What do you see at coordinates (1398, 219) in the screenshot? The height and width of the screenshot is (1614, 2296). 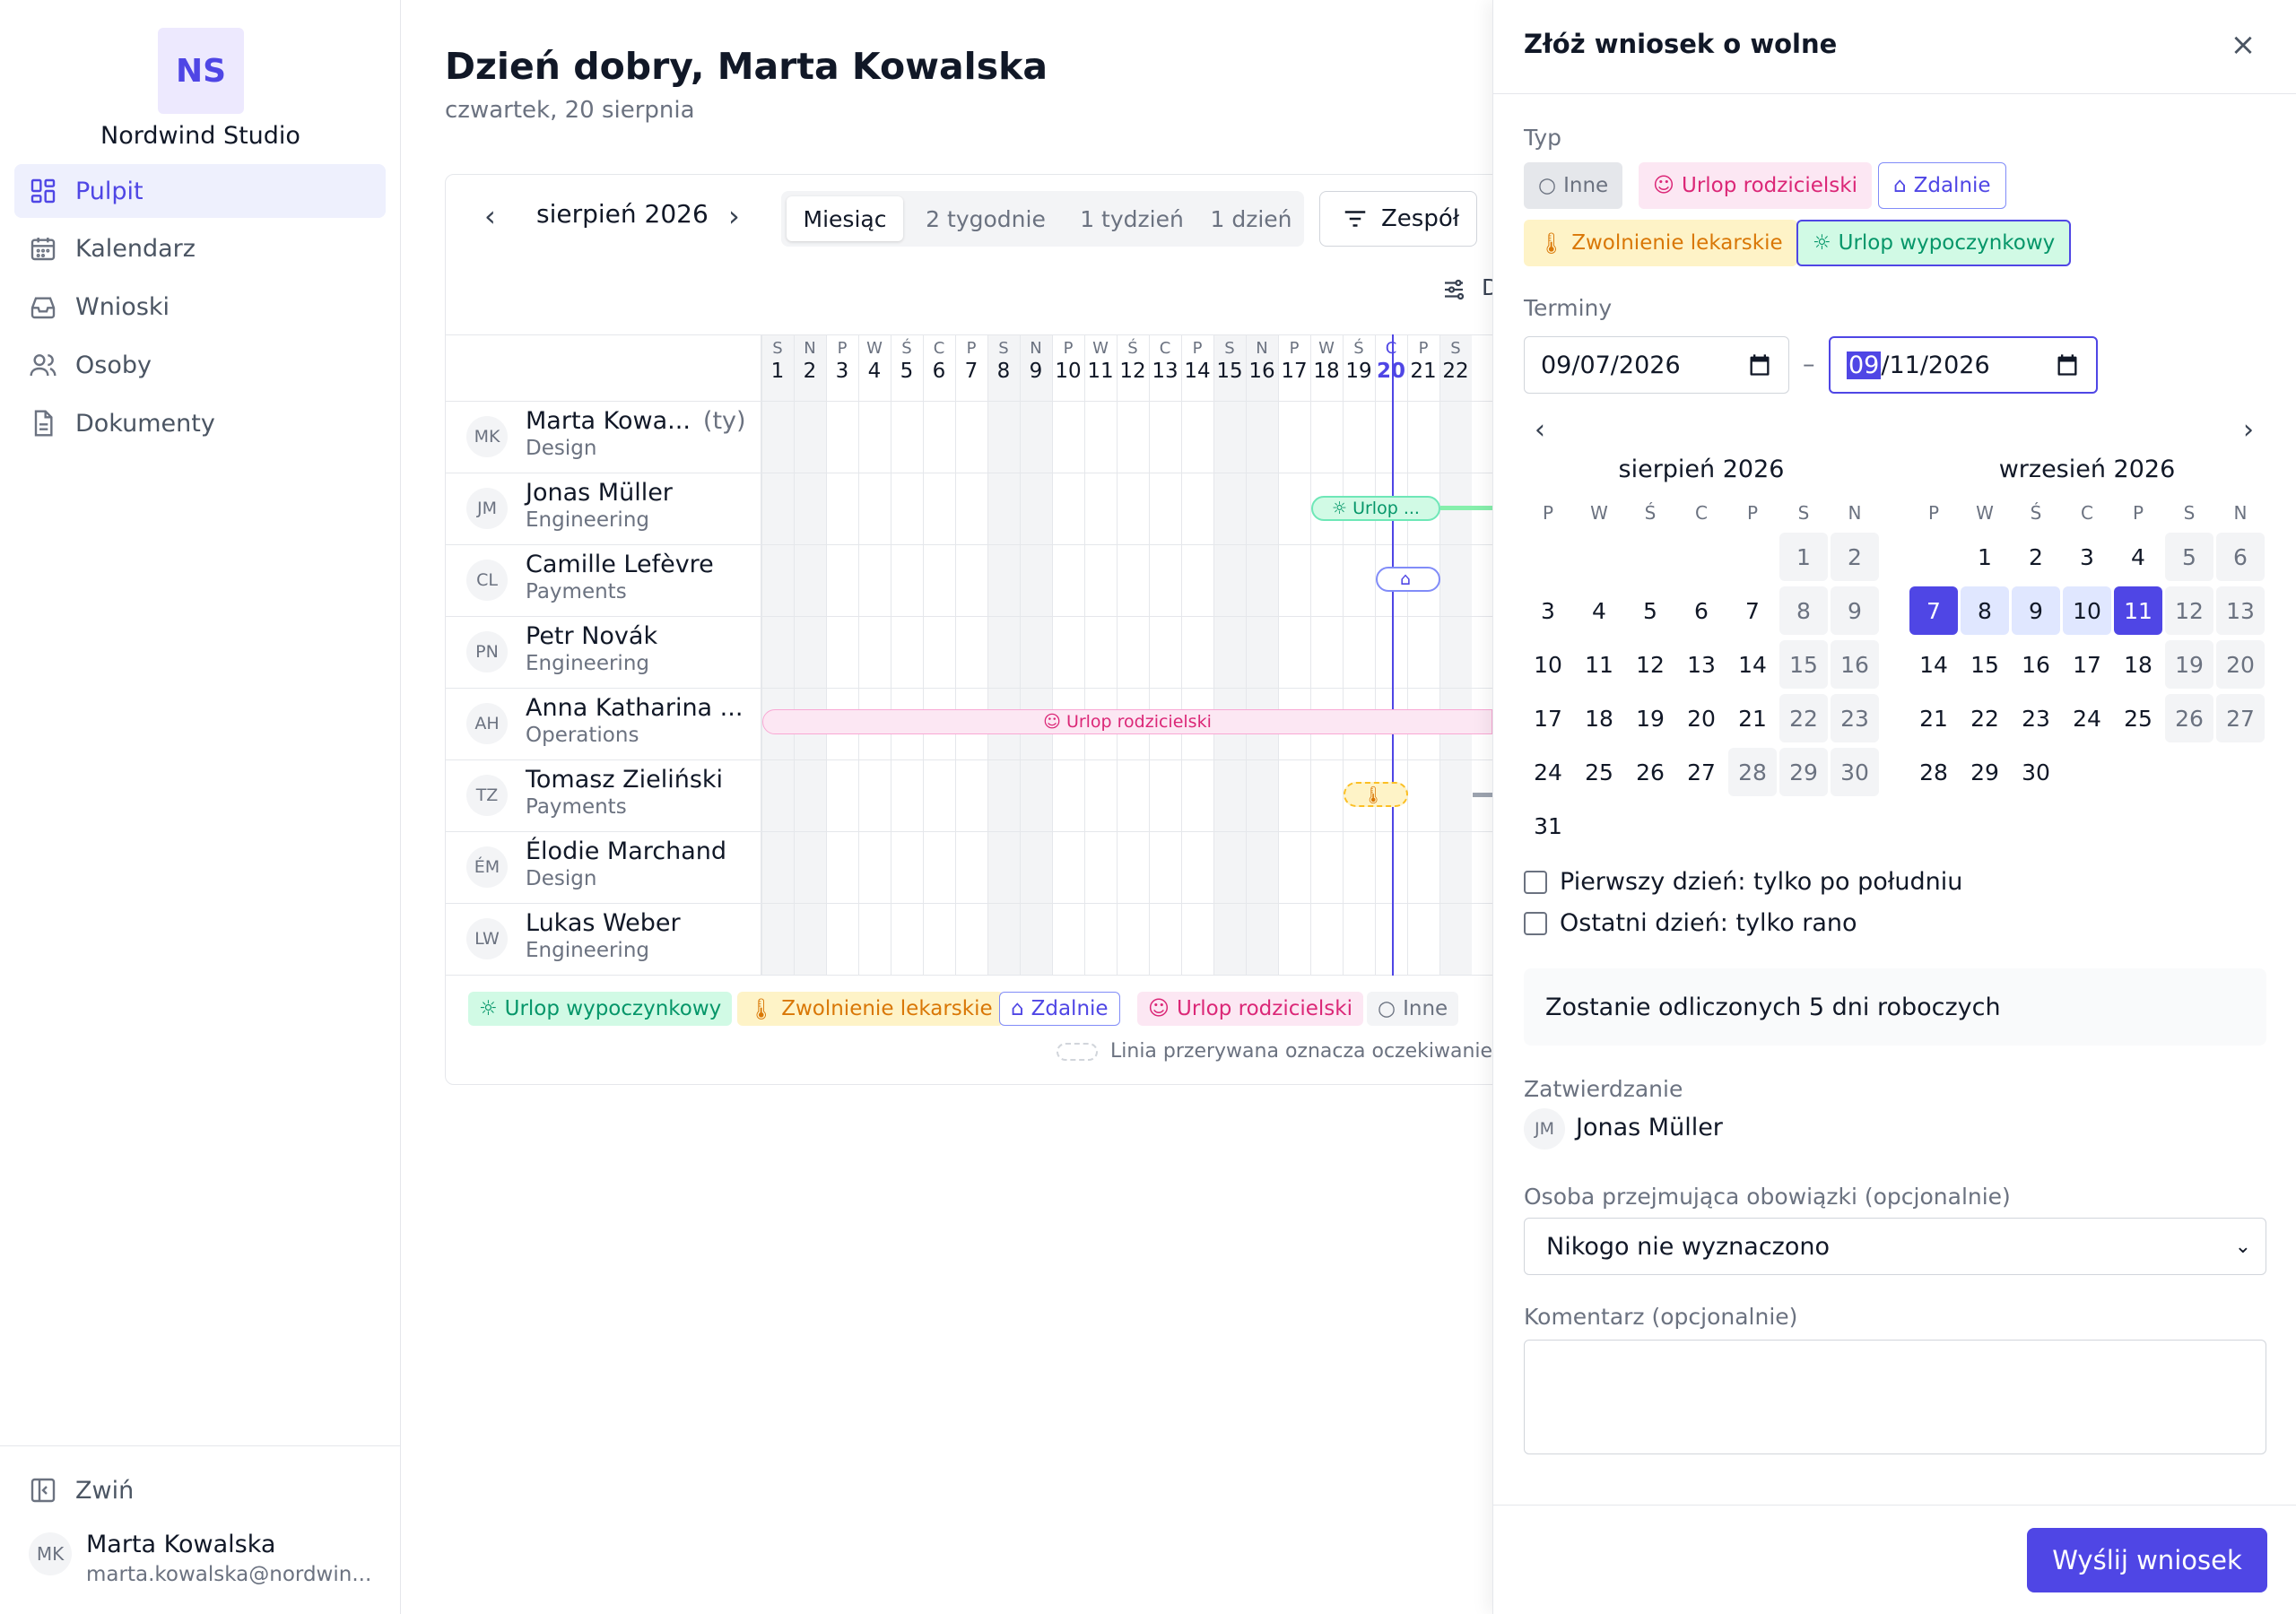 I see `team-filter-button: Zespół` at bounding box center [1398, 219].